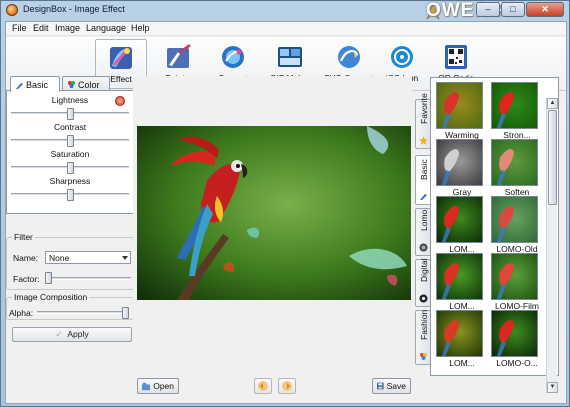 This screenshot has height=407, width=570. Describe the element at coordinates (12, 10) in the screenshot. I see `app-logo-icon` at that location.